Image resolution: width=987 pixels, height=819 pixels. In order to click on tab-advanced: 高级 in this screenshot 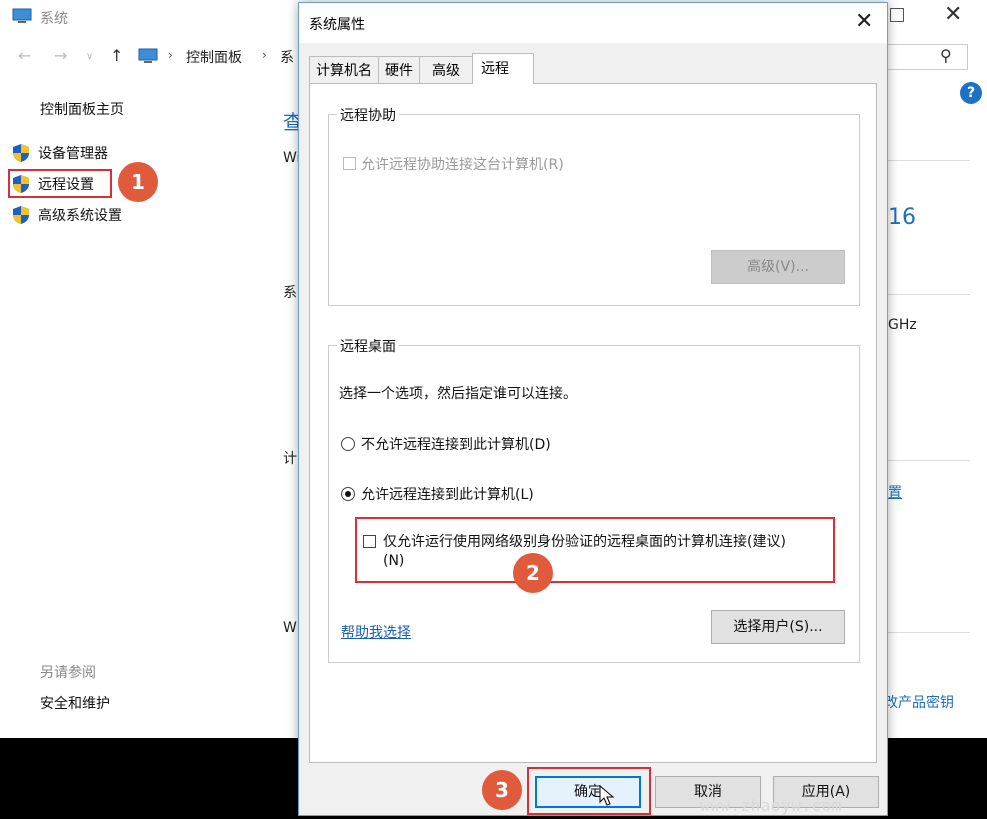, I will do `click(446, 70)`.